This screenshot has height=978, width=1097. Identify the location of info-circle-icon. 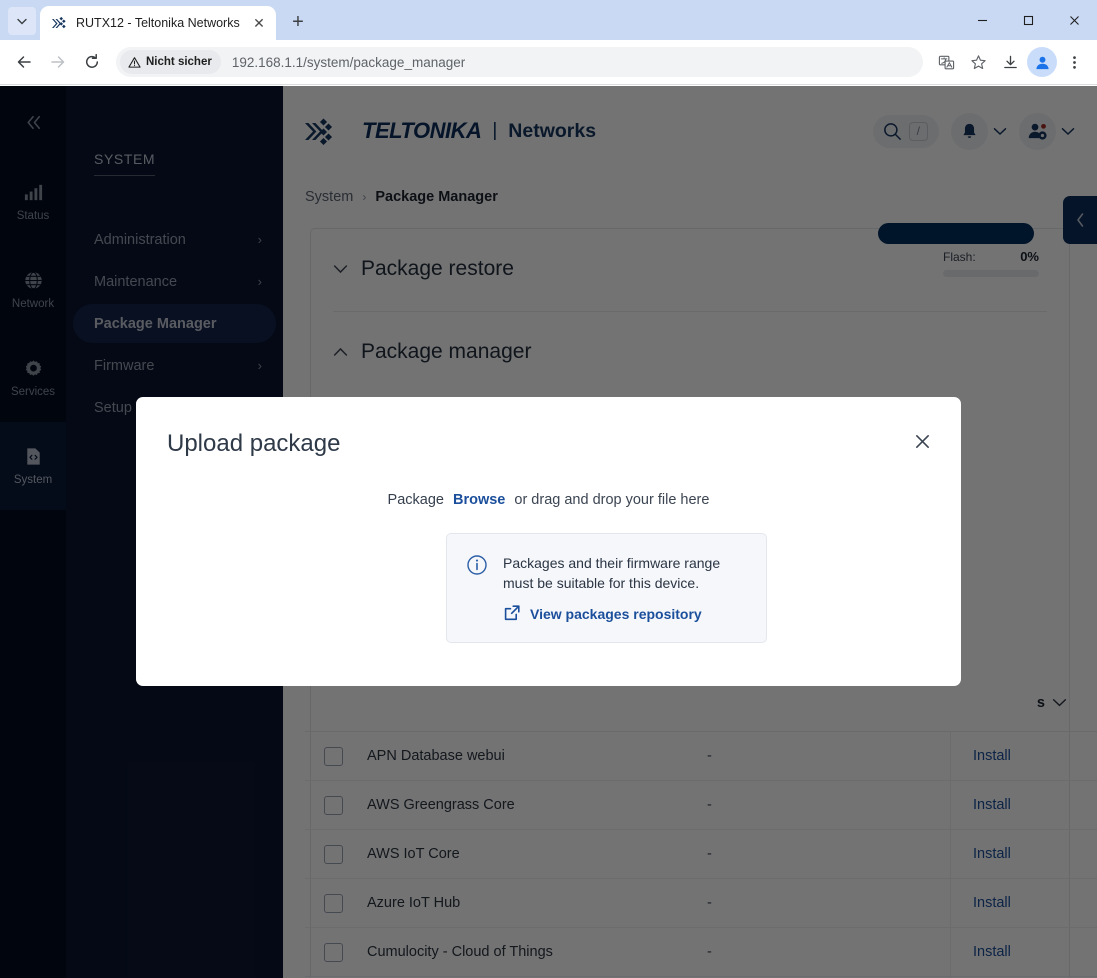
(477, 589).